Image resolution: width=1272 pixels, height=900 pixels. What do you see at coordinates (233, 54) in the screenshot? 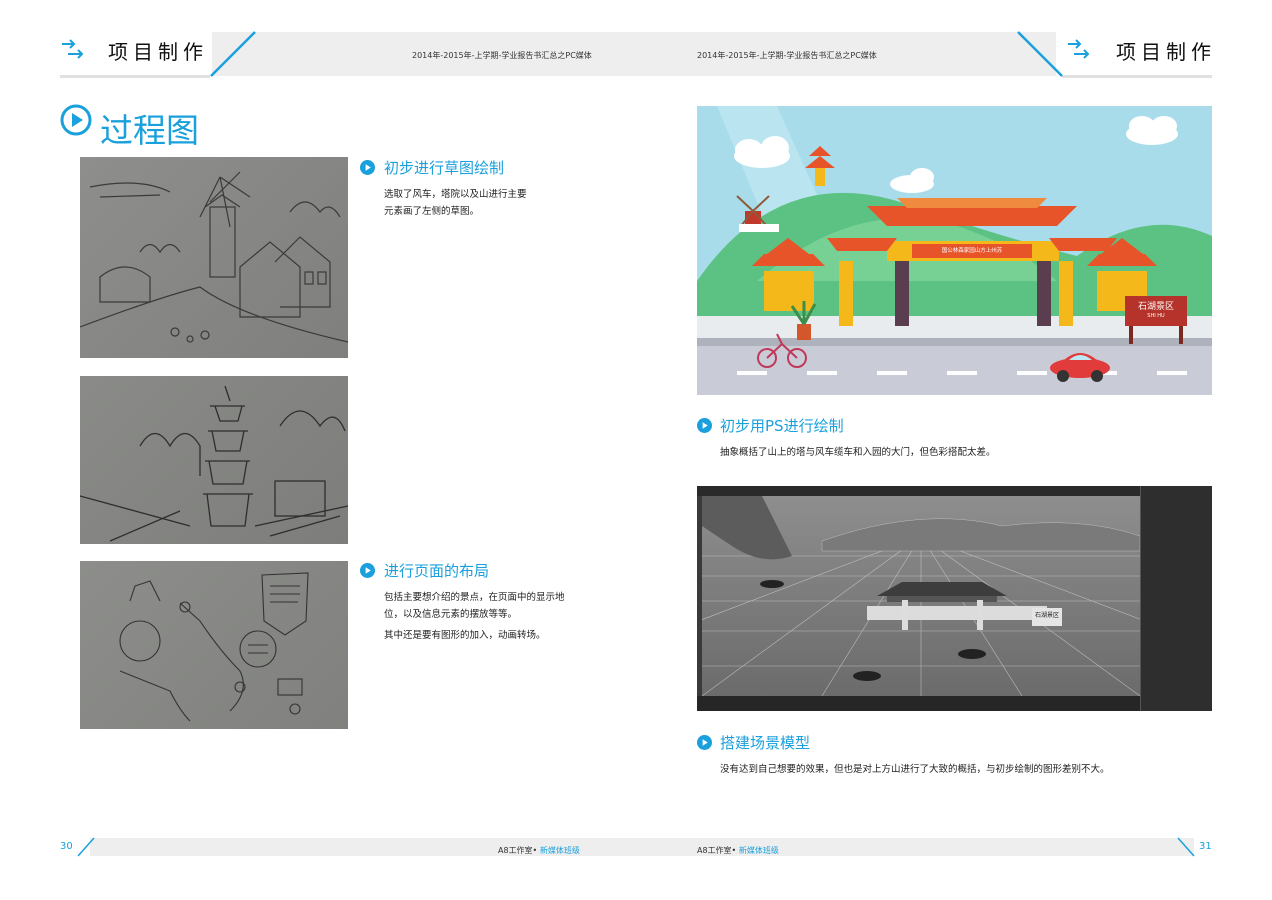
I see `header-slash-left` at bounding box center [233, 54].